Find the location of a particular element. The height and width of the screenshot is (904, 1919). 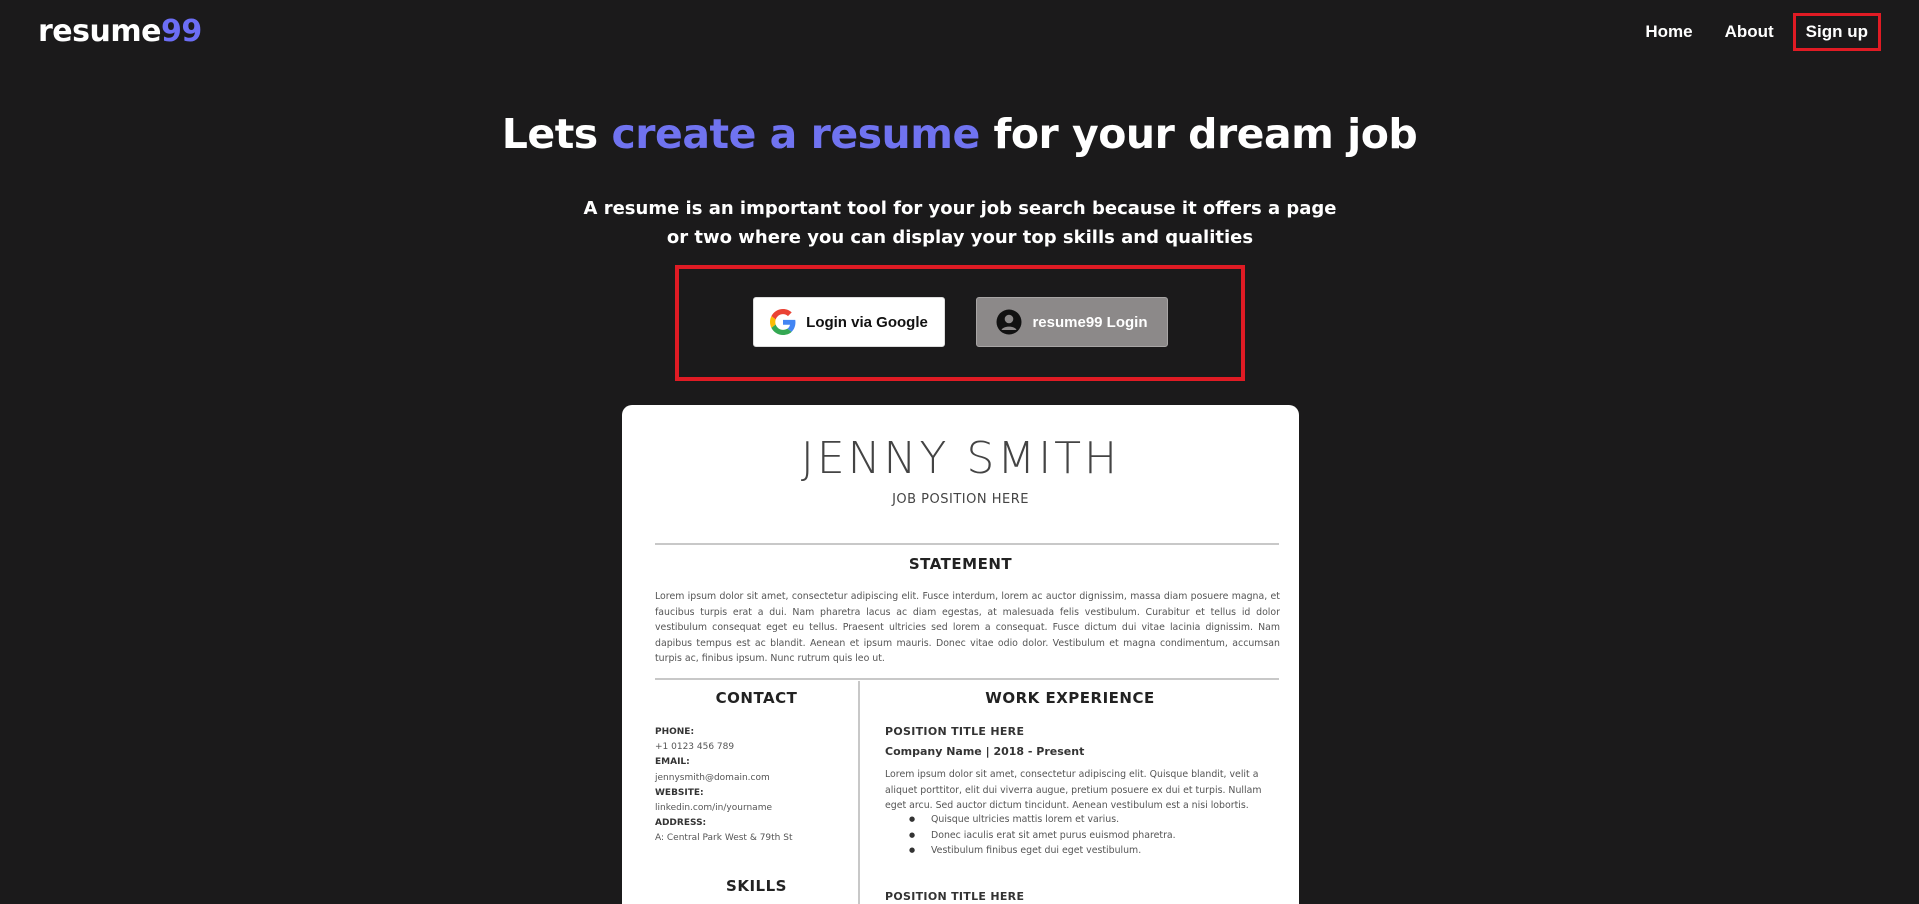

phone-value: +1 0123 456 789 is located at coordinates (695, 747).